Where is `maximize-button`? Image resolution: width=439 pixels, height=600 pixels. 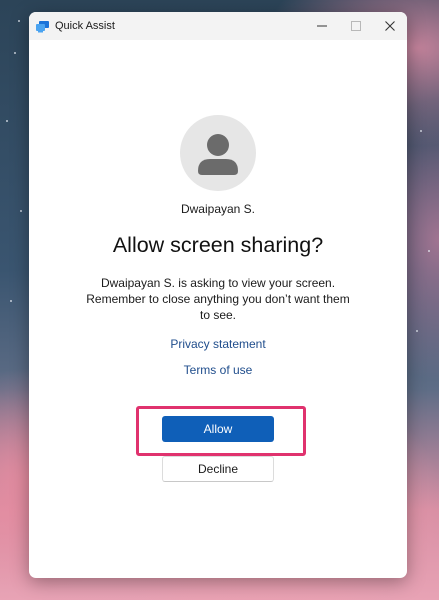
maximize-button is located at coordinates (356, 26).